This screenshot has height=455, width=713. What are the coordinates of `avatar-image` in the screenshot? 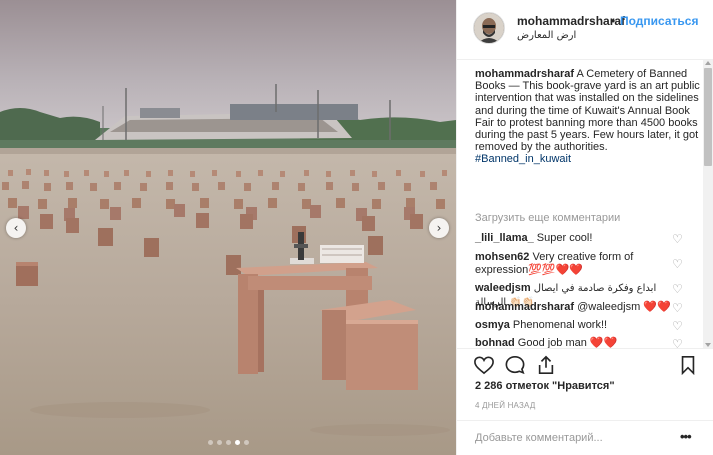 It's located at (489, 28).